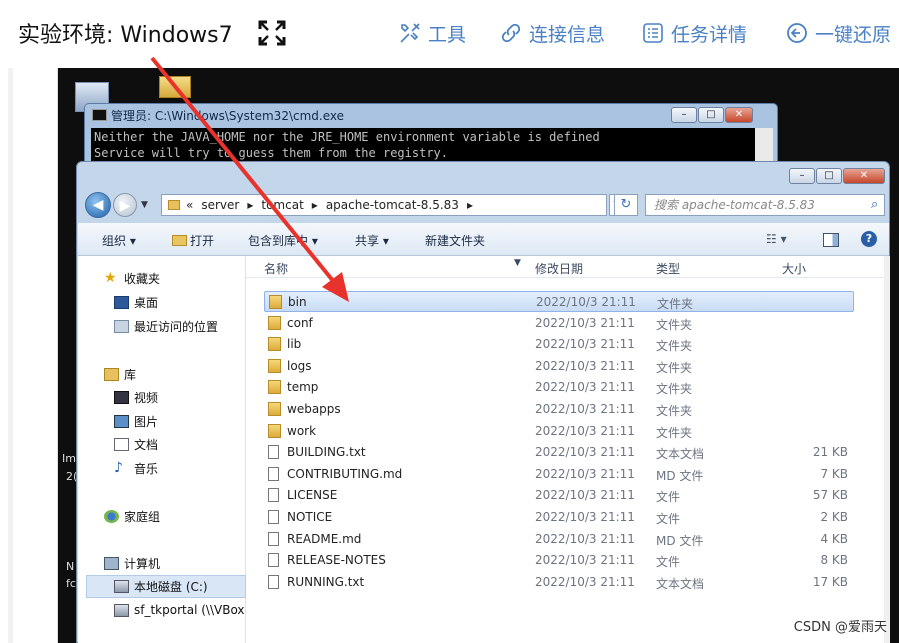 The width and height of the screenshot is (899, 643). Describe the element at coordinates (282, 205) in the screenshot. I see `breadcrumb-tomcat: tomcat` at that location.